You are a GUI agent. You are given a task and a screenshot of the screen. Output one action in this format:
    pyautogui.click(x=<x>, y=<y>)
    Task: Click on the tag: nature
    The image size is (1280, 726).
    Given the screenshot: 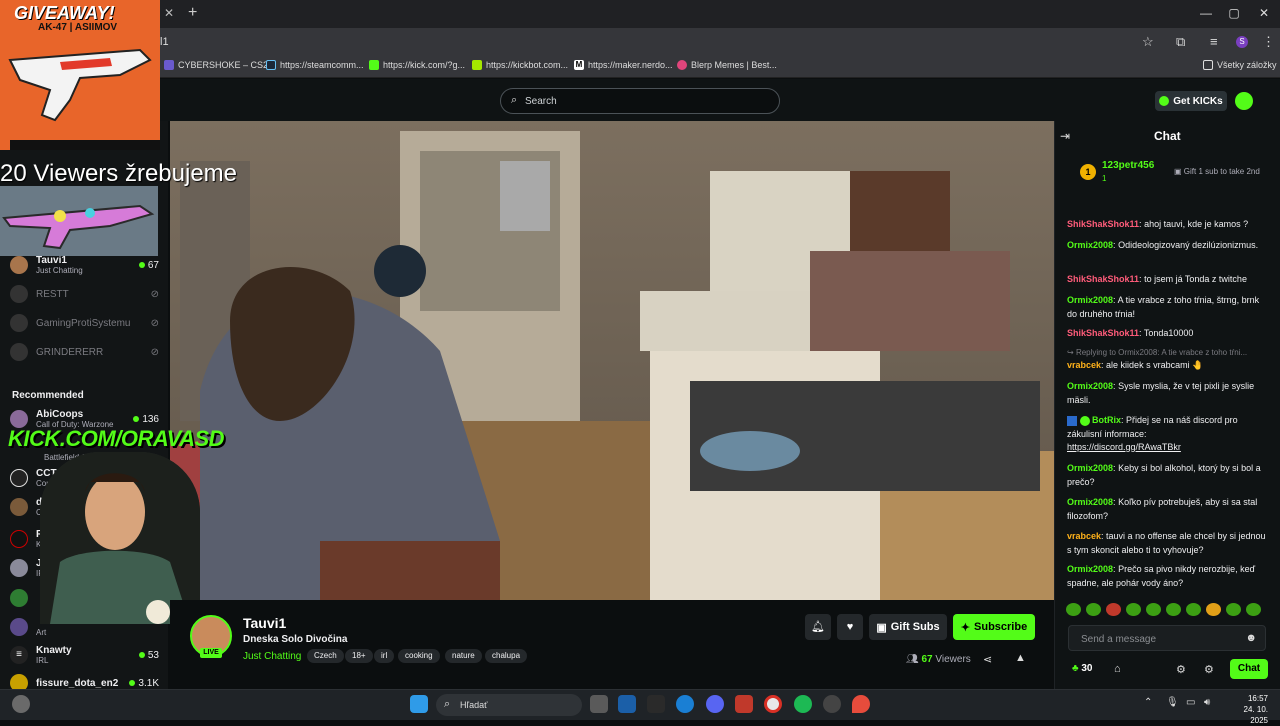 What is the action you would take?
    pyautogui.click(x=463, y=656)
    